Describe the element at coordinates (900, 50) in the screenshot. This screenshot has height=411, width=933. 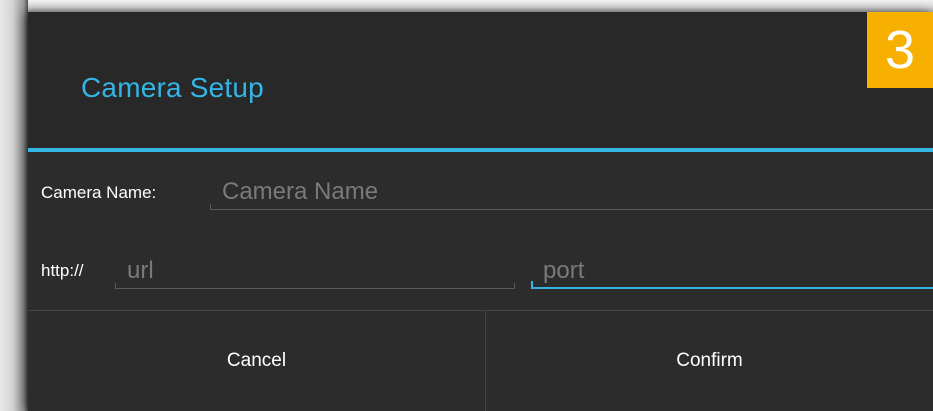
I see `step-number-badge: 3` at that location.